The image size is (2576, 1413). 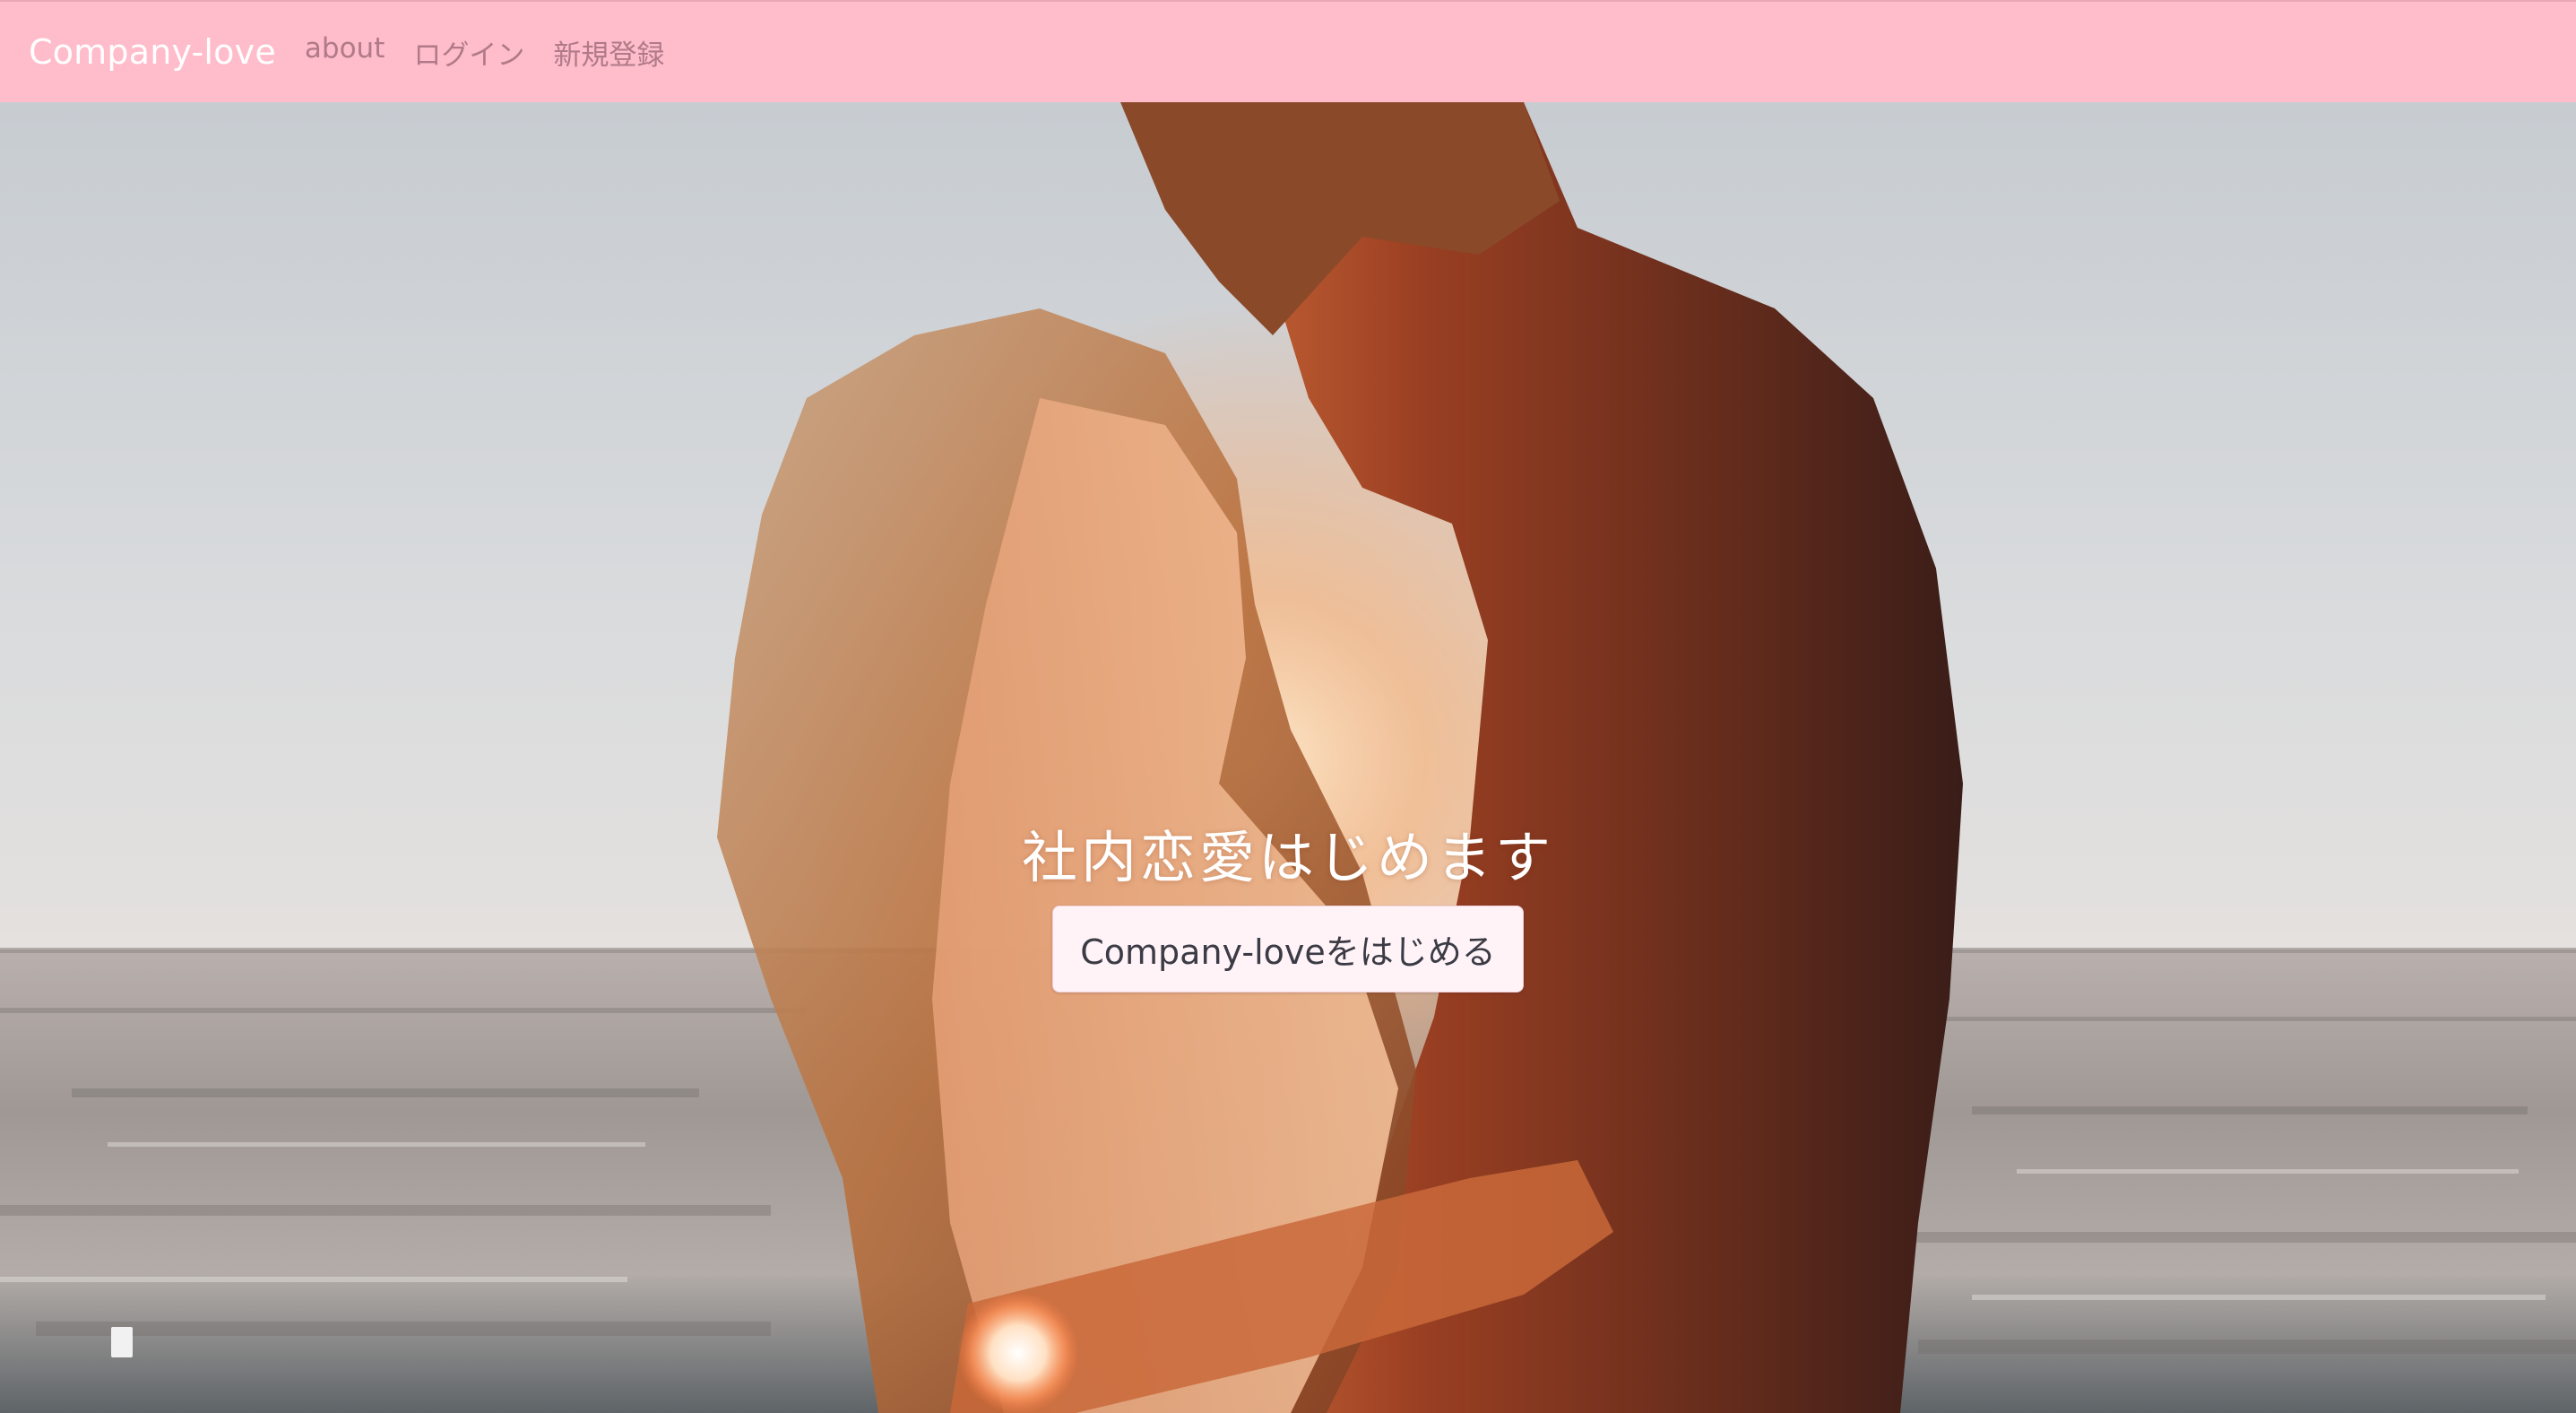 What do you see at coordinates (1287, 857) in the screenshot?
I see `hero-title: 社内恋愛はじめます` at bounding box center [1287, 857].